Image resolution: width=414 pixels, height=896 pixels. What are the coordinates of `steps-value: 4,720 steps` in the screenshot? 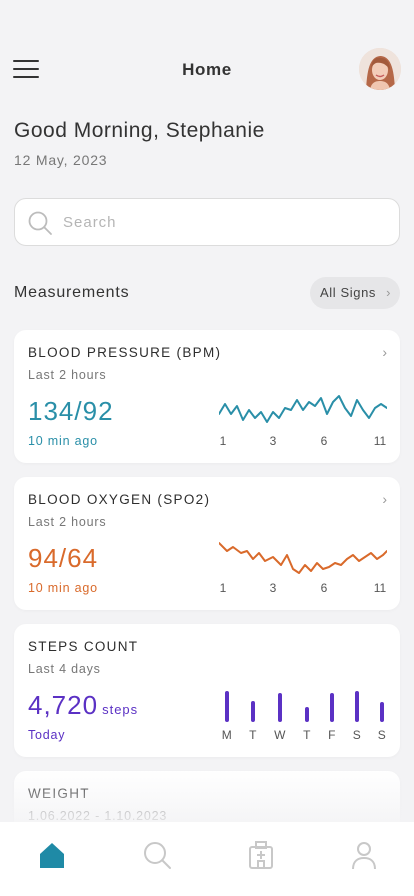 It's located at (83, 705).